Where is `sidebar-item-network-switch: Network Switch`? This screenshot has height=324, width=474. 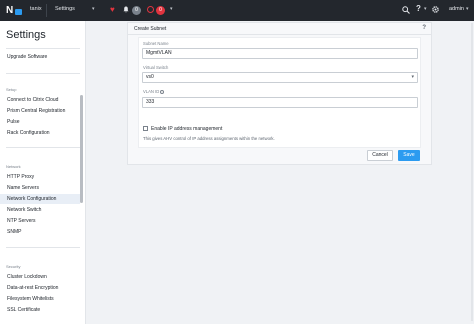
sidebar-item-network-switch: Network Switch is located at coordinates (40, 210).